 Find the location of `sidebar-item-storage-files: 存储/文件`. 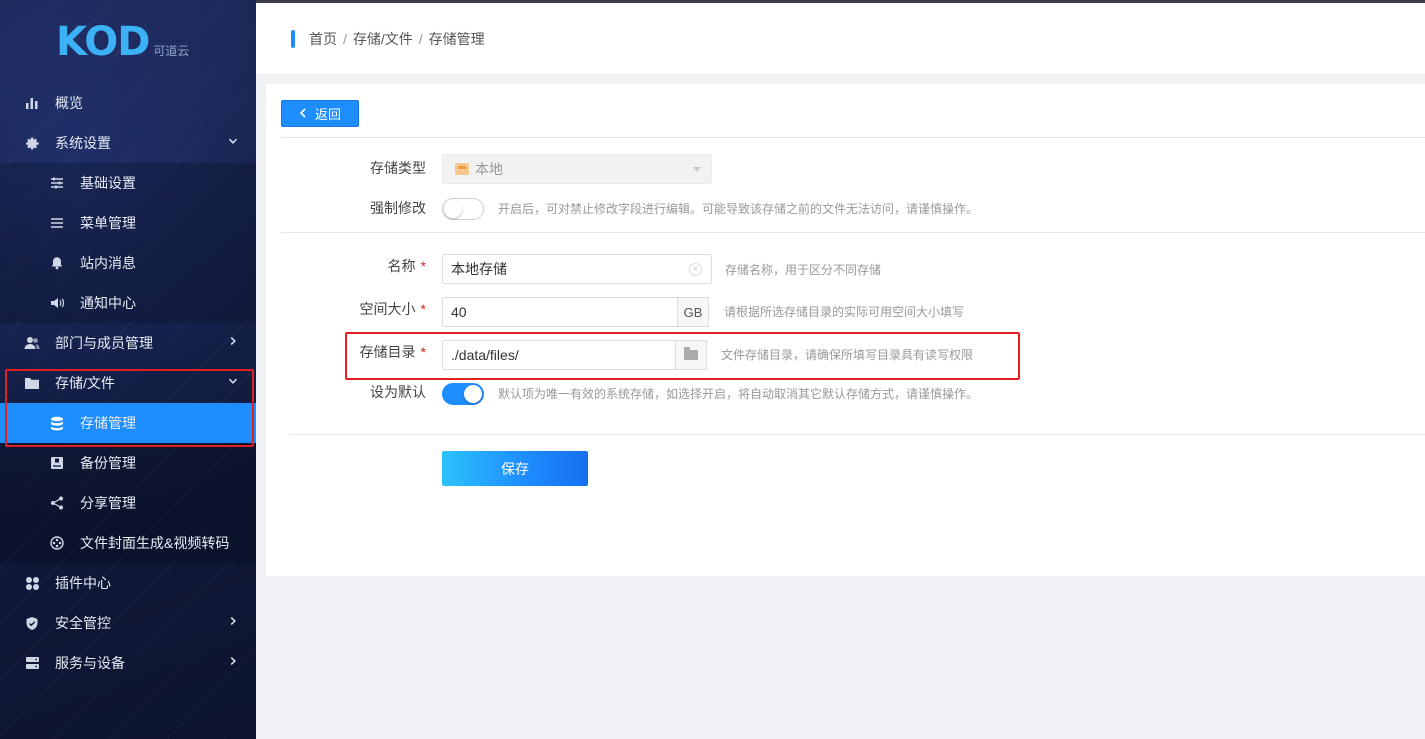

sidebar-item-storage-files: 存储/文件 is located at coordinates (128, 383).